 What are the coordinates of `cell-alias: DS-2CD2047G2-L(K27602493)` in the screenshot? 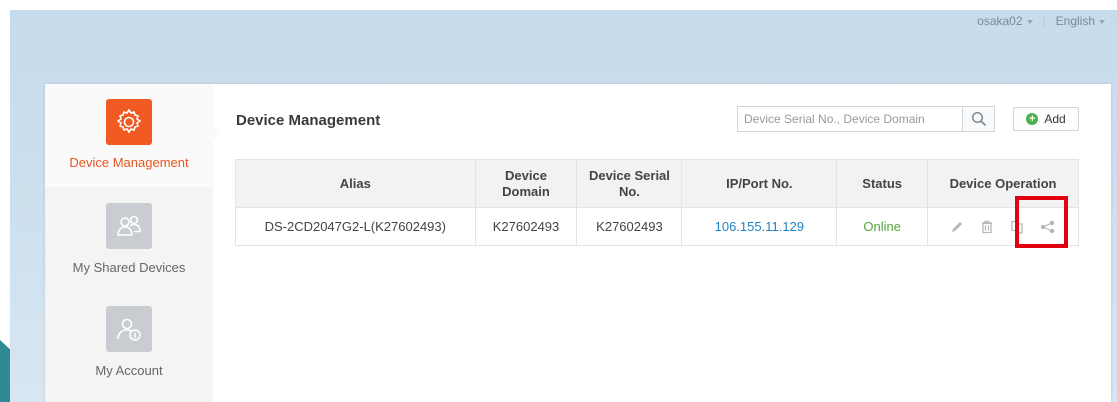 It's located at (355, 226).